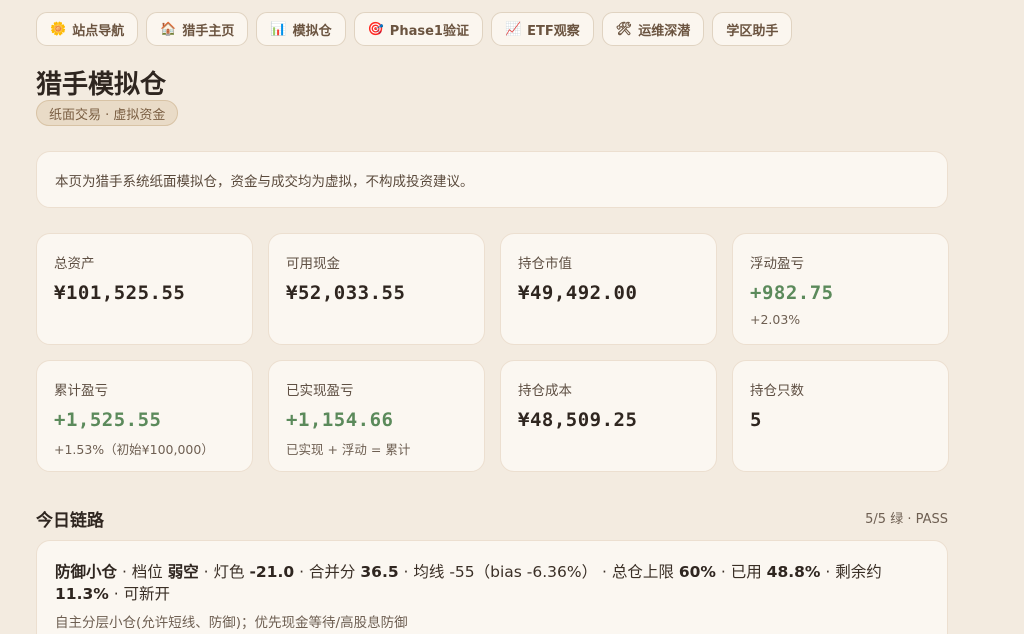  What do you see at coordinates (224, 572) in the screenshot?
I see `chain-text: · 灯色` at bounding box center [224, 572].